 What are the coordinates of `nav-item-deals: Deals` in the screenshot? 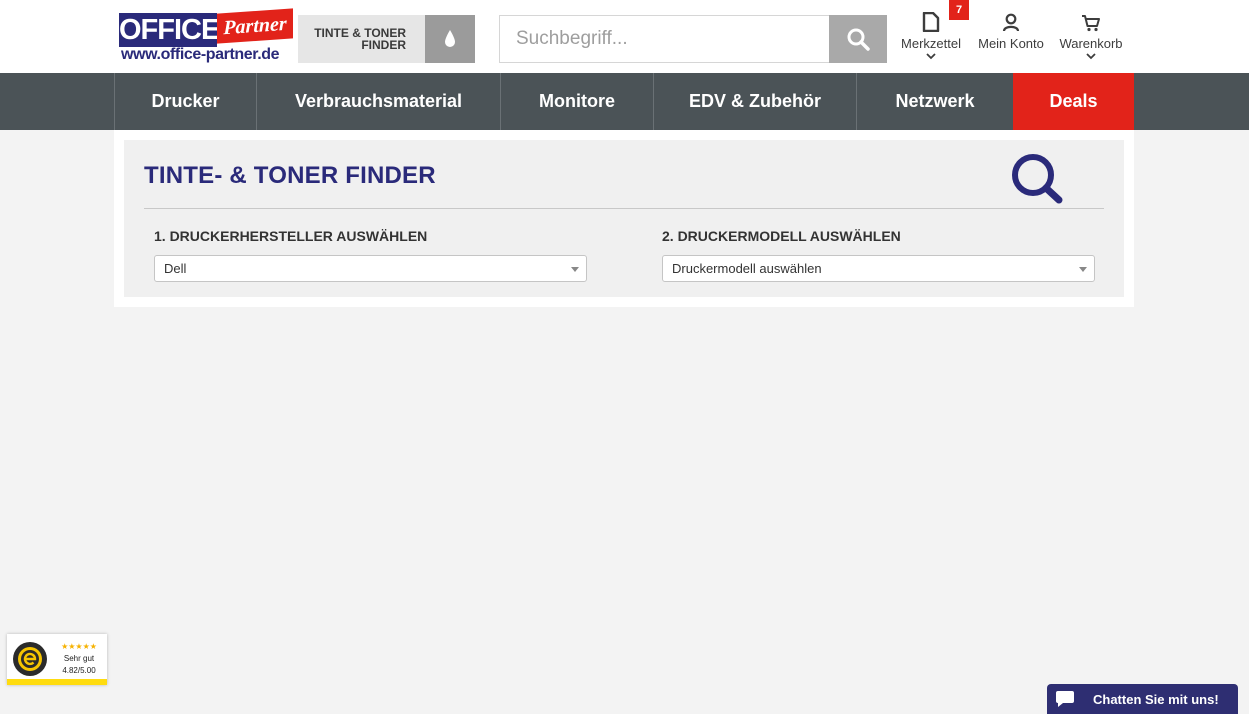 It's located at (1073, 101).